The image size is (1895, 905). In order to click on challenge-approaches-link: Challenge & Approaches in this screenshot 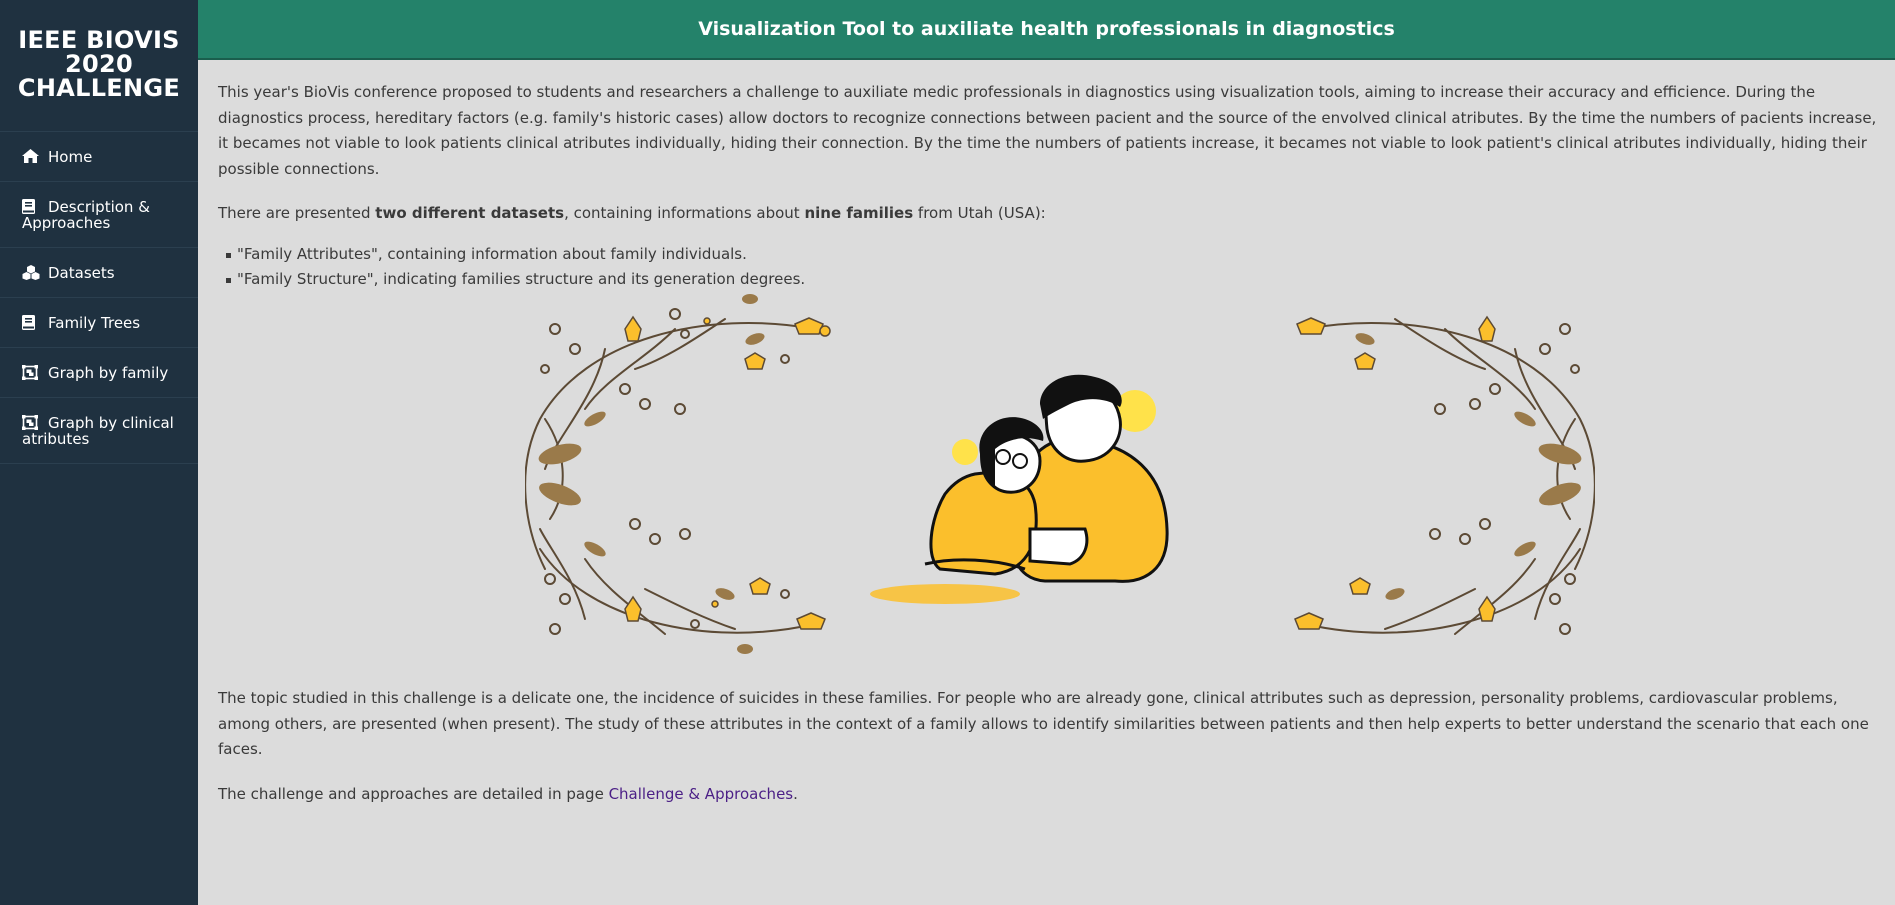, I will do `click(701, 794)`.